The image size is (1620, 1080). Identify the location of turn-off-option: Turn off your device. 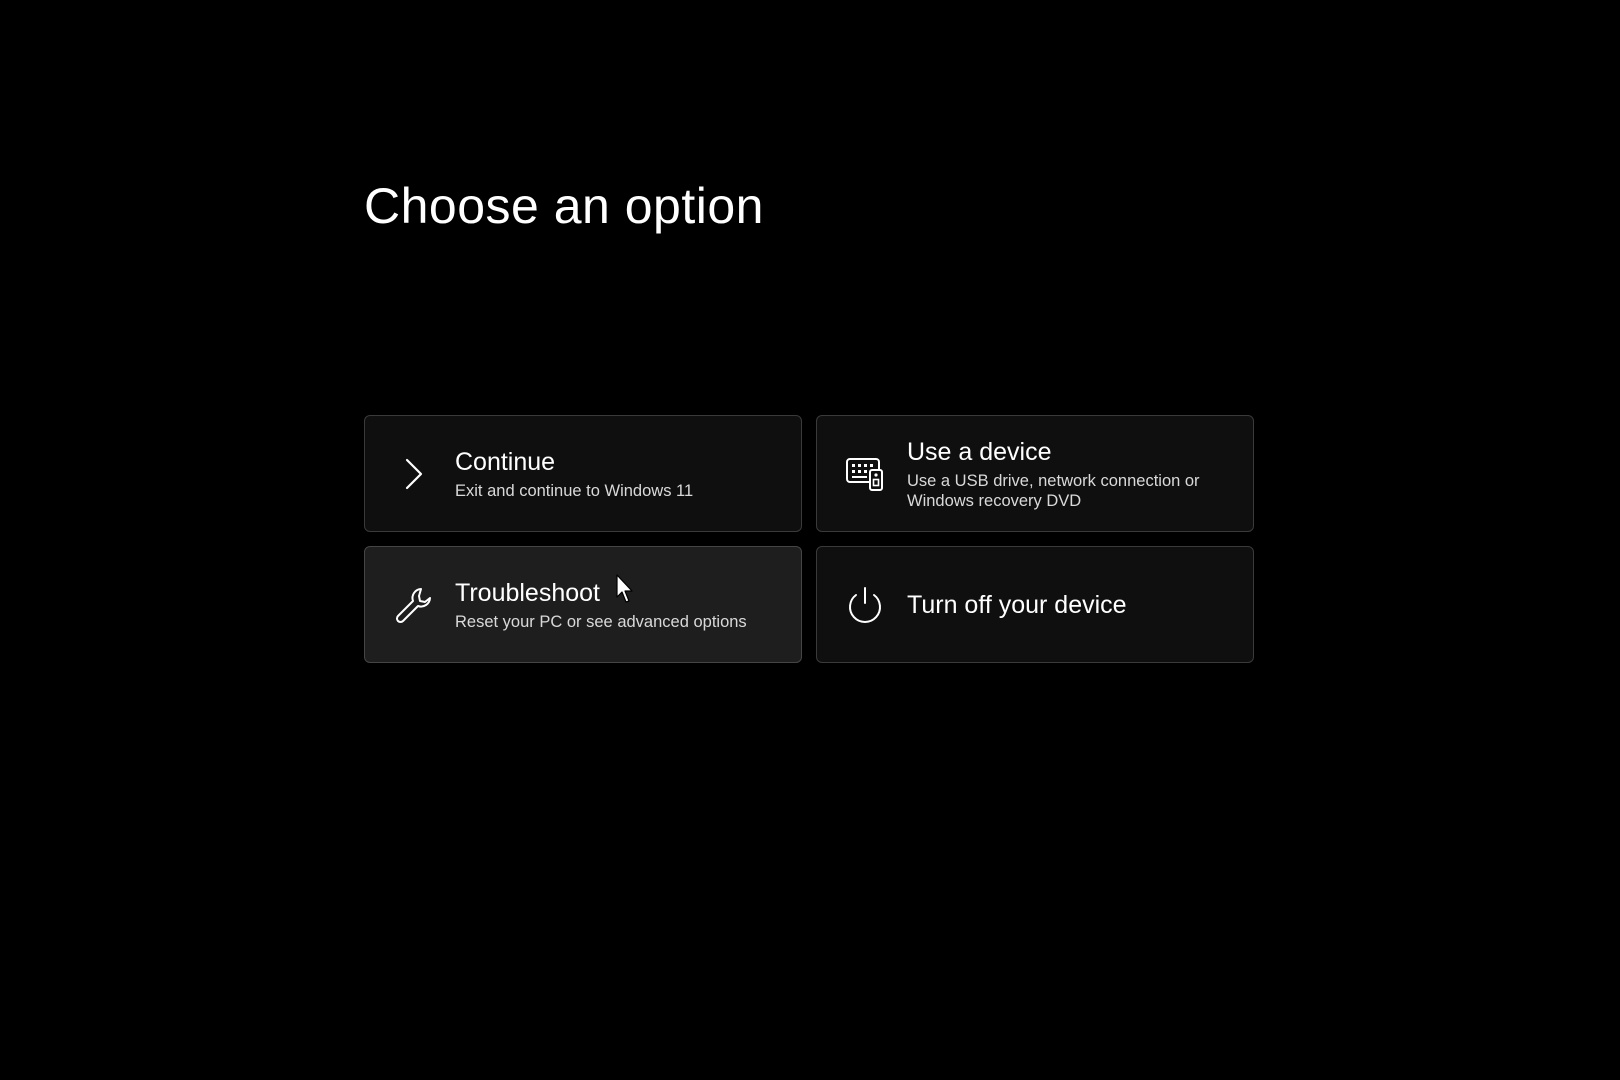
(1035, 604).